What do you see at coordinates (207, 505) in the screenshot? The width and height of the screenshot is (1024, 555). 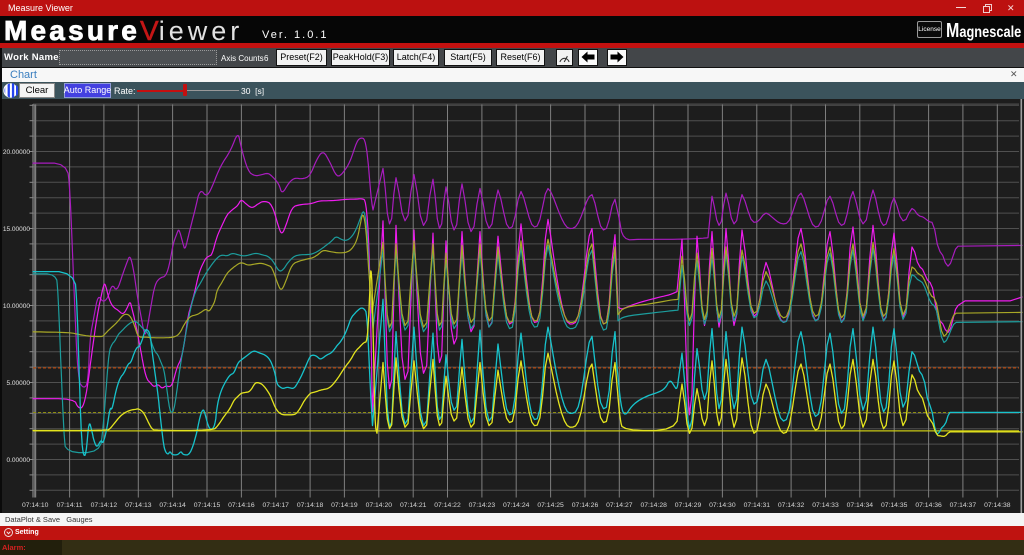 I see `svg-text: 07:14:15` at bounding box center [207, 505].